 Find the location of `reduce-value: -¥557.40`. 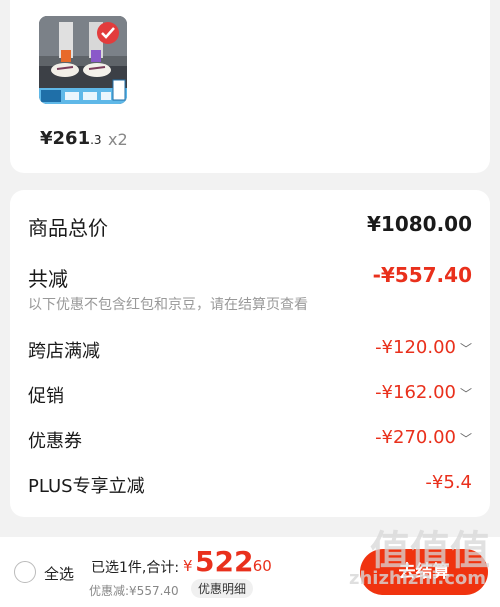

reduce-value: -¥557.40 is located at coordinates (422, 275).